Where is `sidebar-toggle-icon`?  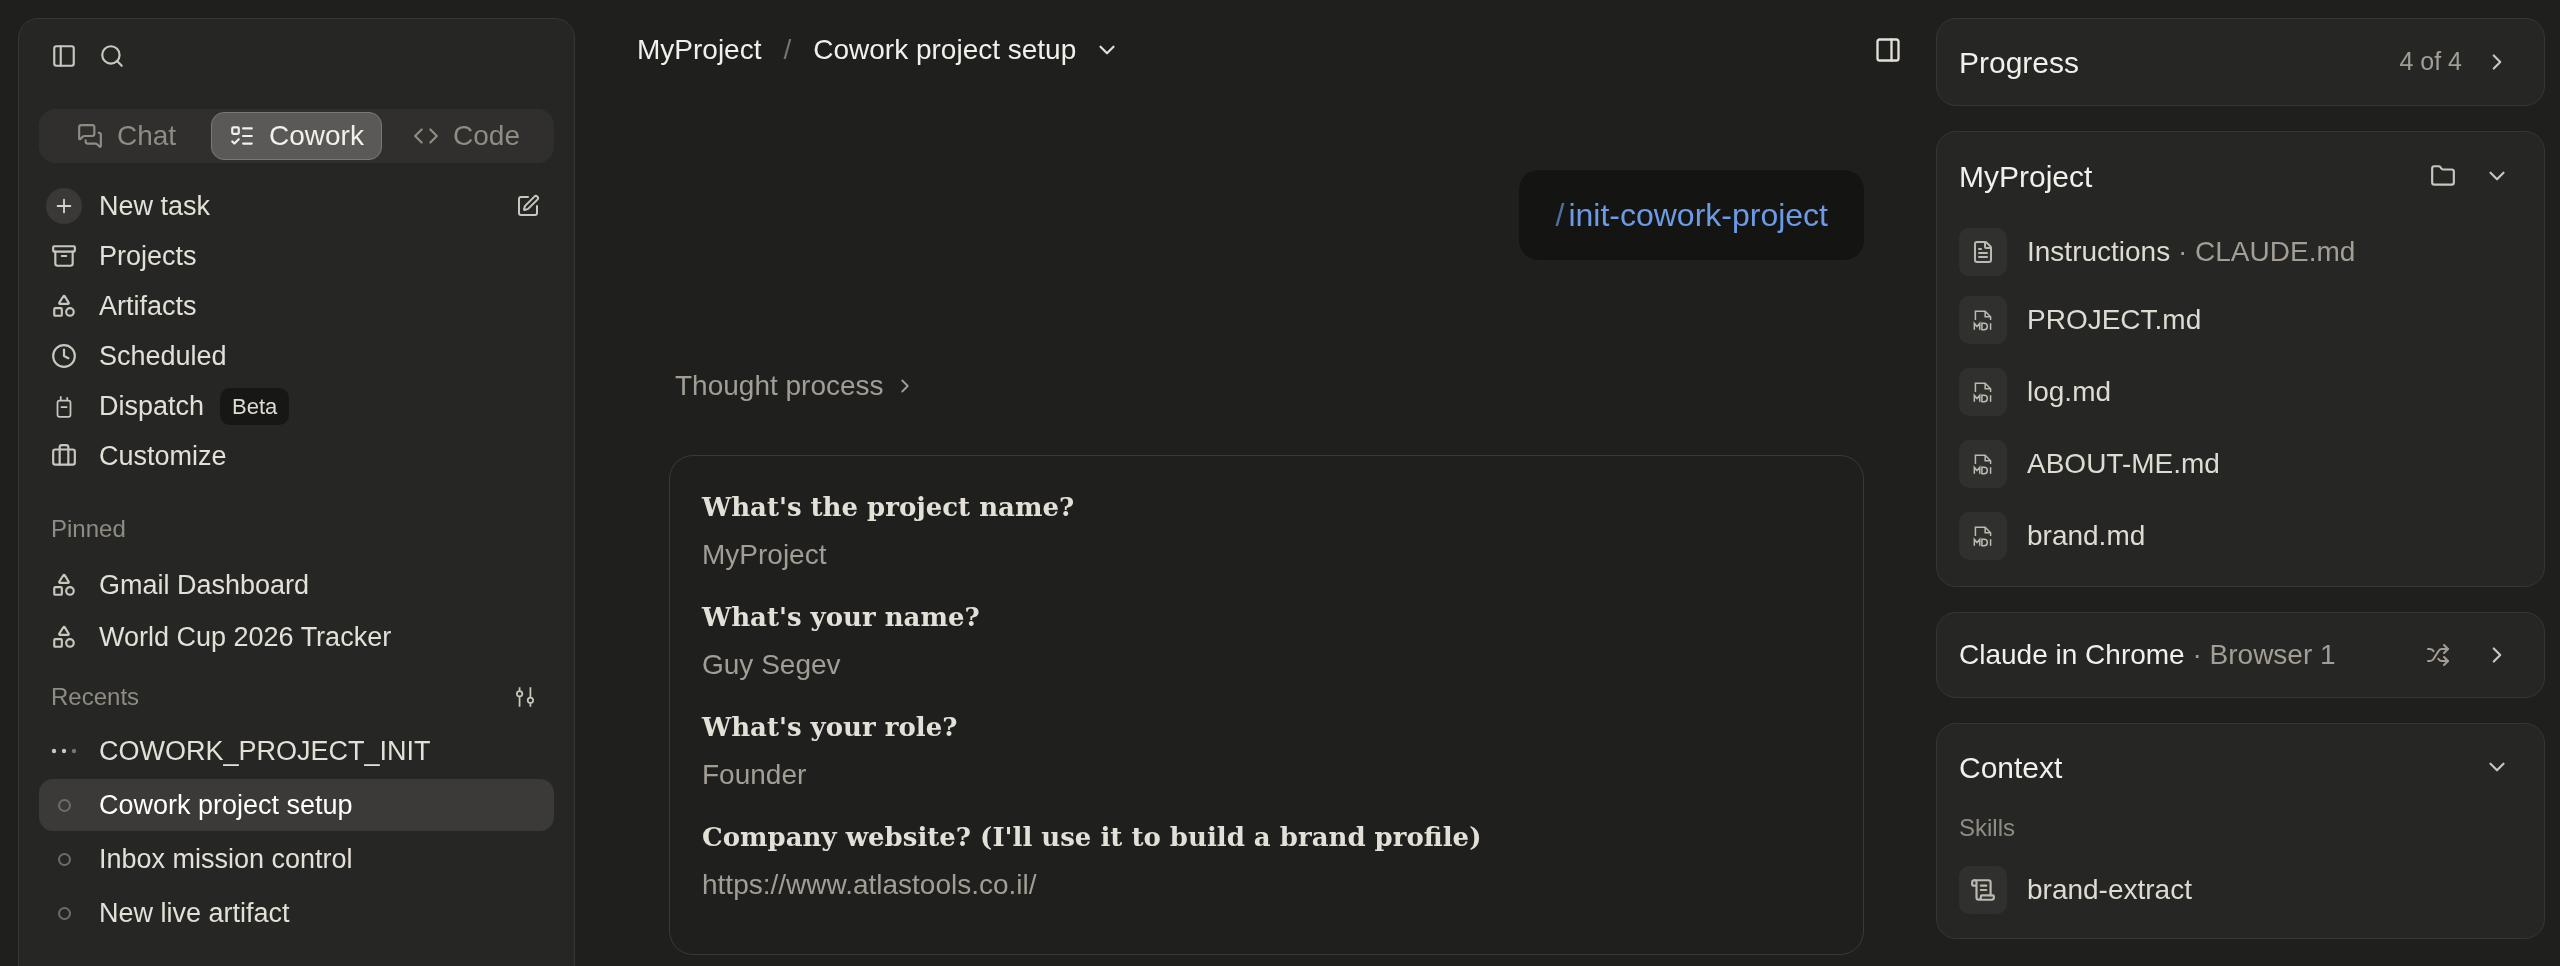
sidebar-toggle-icon is located at coordinates (64, 56).